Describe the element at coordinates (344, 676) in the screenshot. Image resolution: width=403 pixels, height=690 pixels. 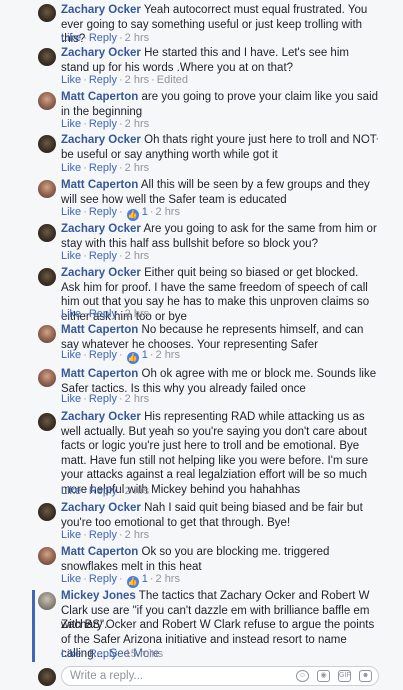
I see `gif-icon: GIF` at that location.